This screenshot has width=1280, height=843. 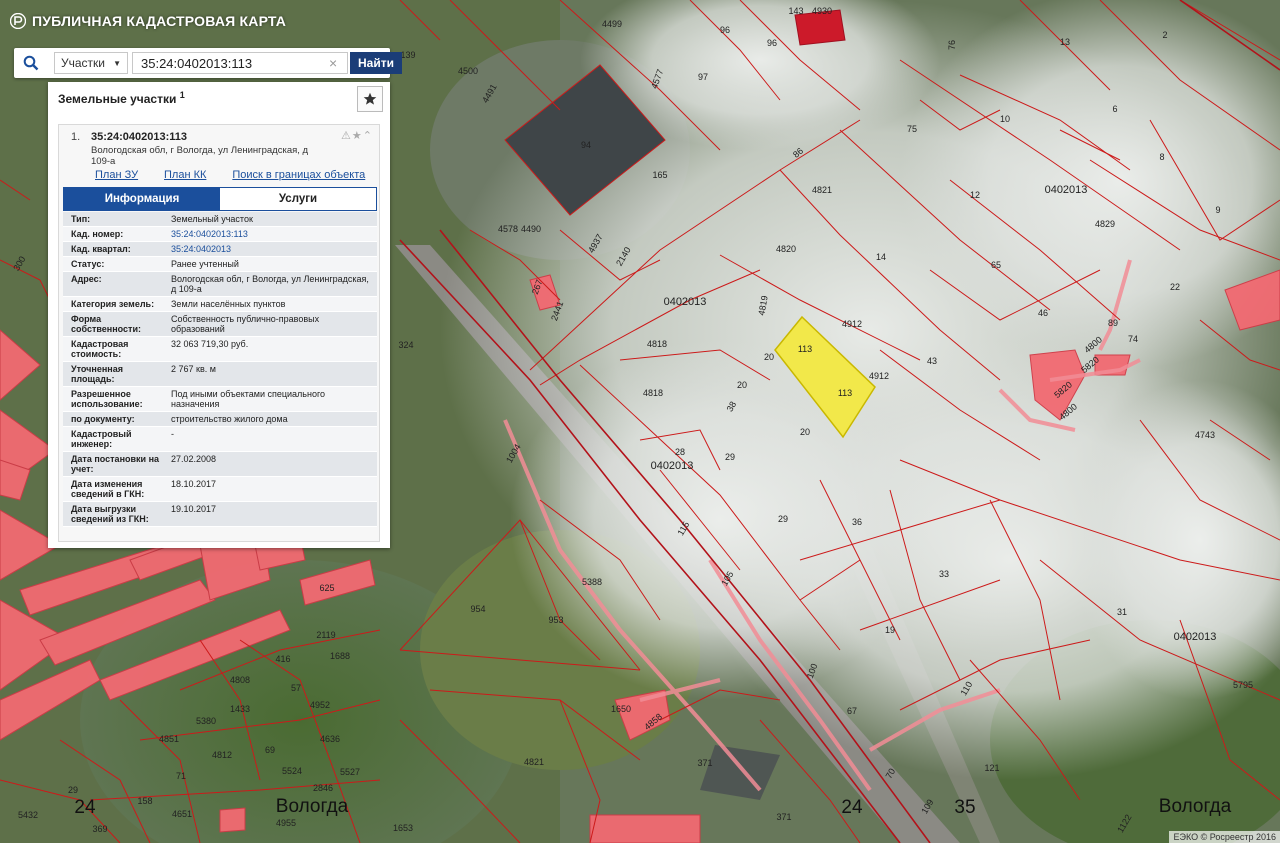 I want to click on panel-title: Земельные участки 1, so click(x=121, y=98).